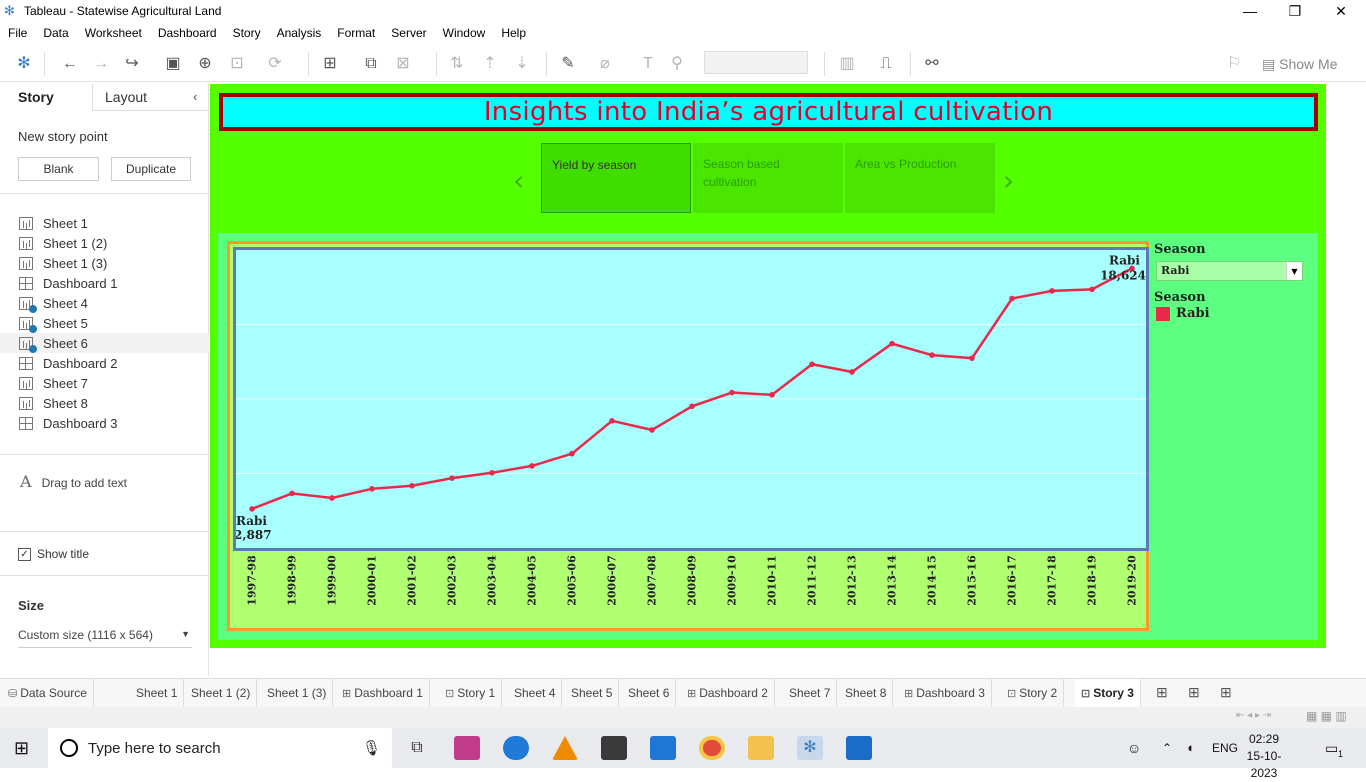 The image size is (1366, 782). What do you see at coordinates (299, 33) in the screenshot?
I see `menu-analysis: Analysis` at bounding box center [299, 33].